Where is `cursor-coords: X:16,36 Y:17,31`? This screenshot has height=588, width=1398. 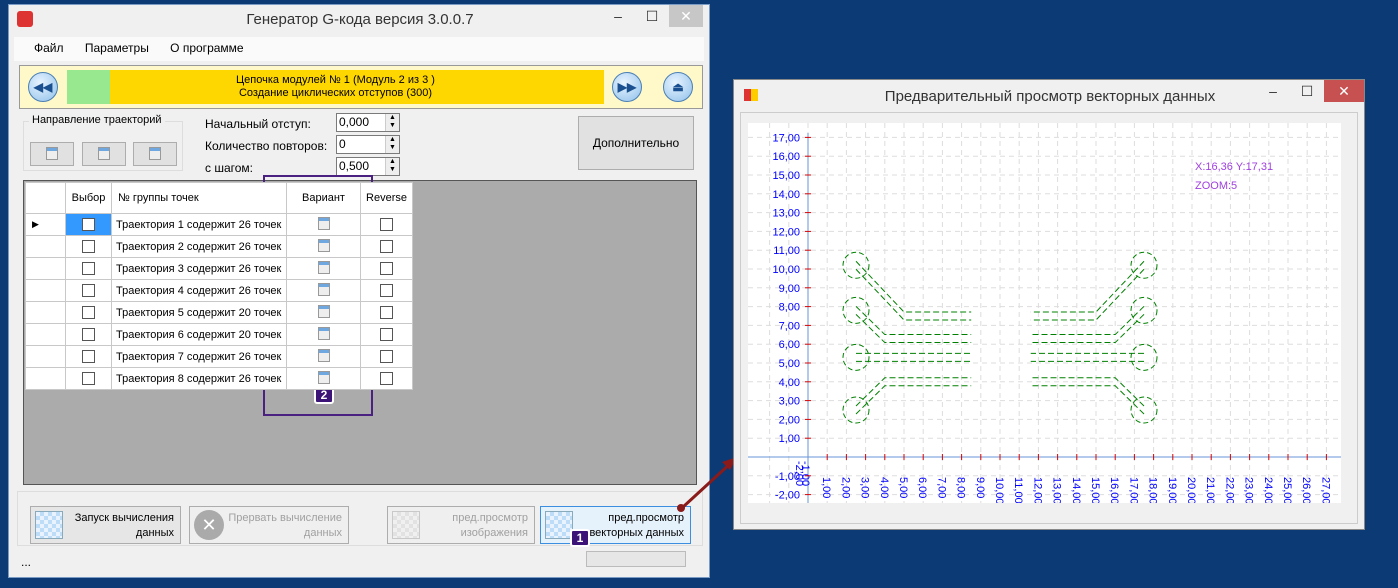 cursor-coords: X:16,36 Y:17,31 is located at coordinates (1234, 167).